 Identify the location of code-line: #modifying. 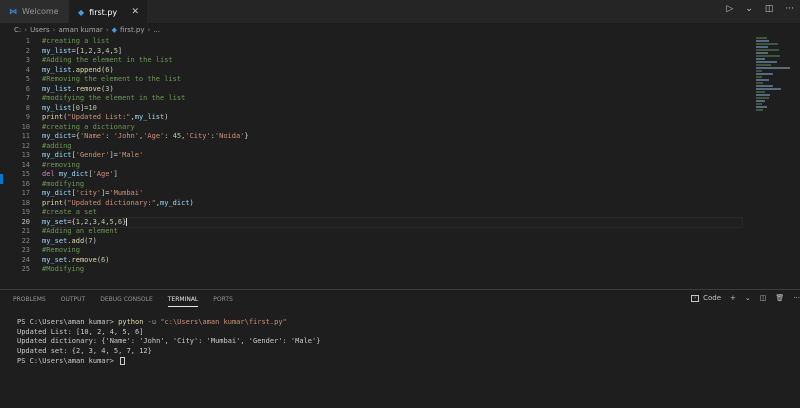
(392, 185).